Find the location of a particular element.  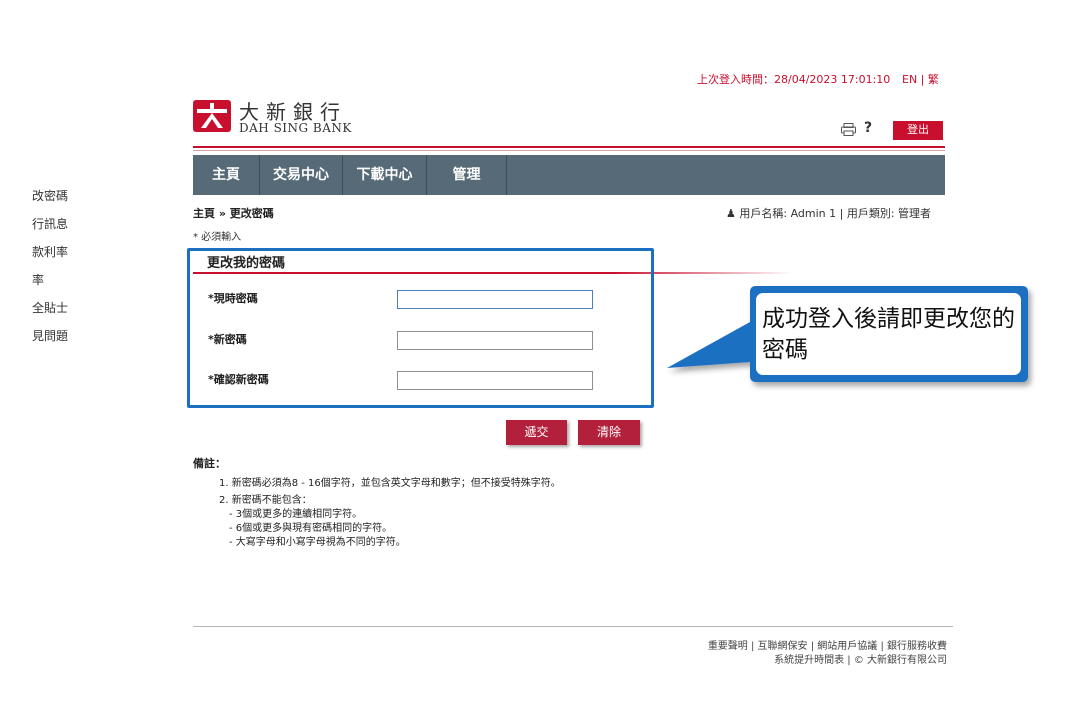

header-divider-secondary is located at coordinates (569, 150).